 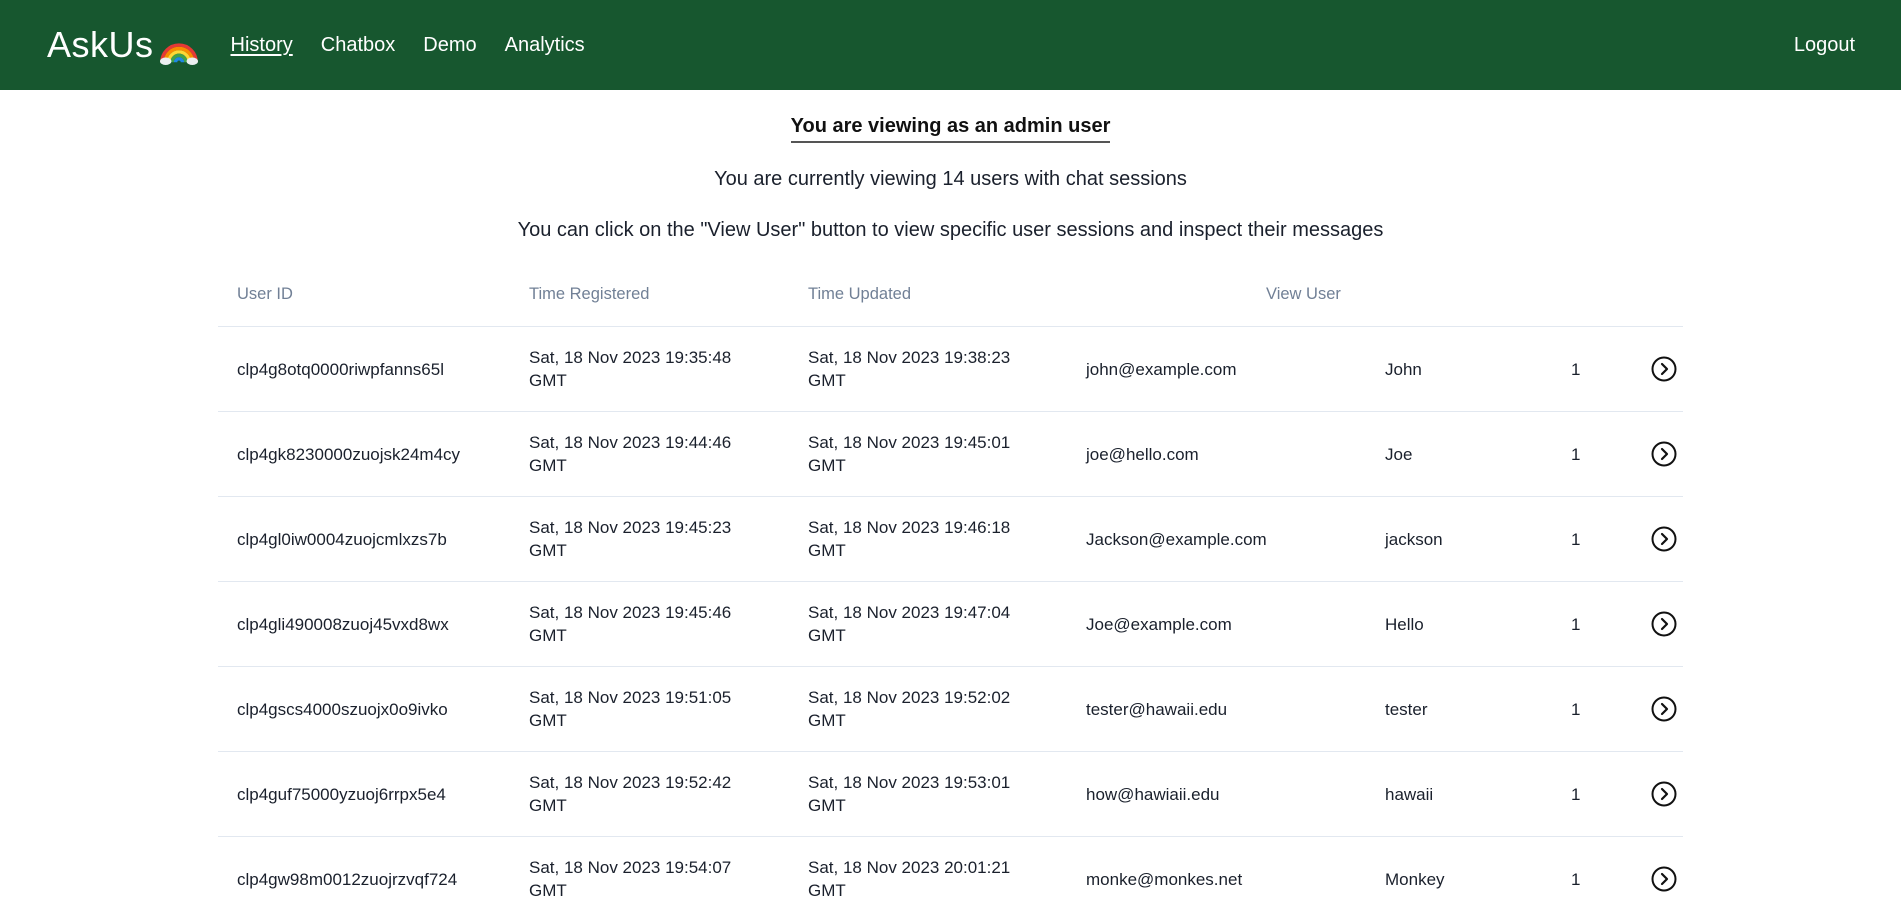 I want to click on cell-name: jackson, so click(x=1478, y=539).